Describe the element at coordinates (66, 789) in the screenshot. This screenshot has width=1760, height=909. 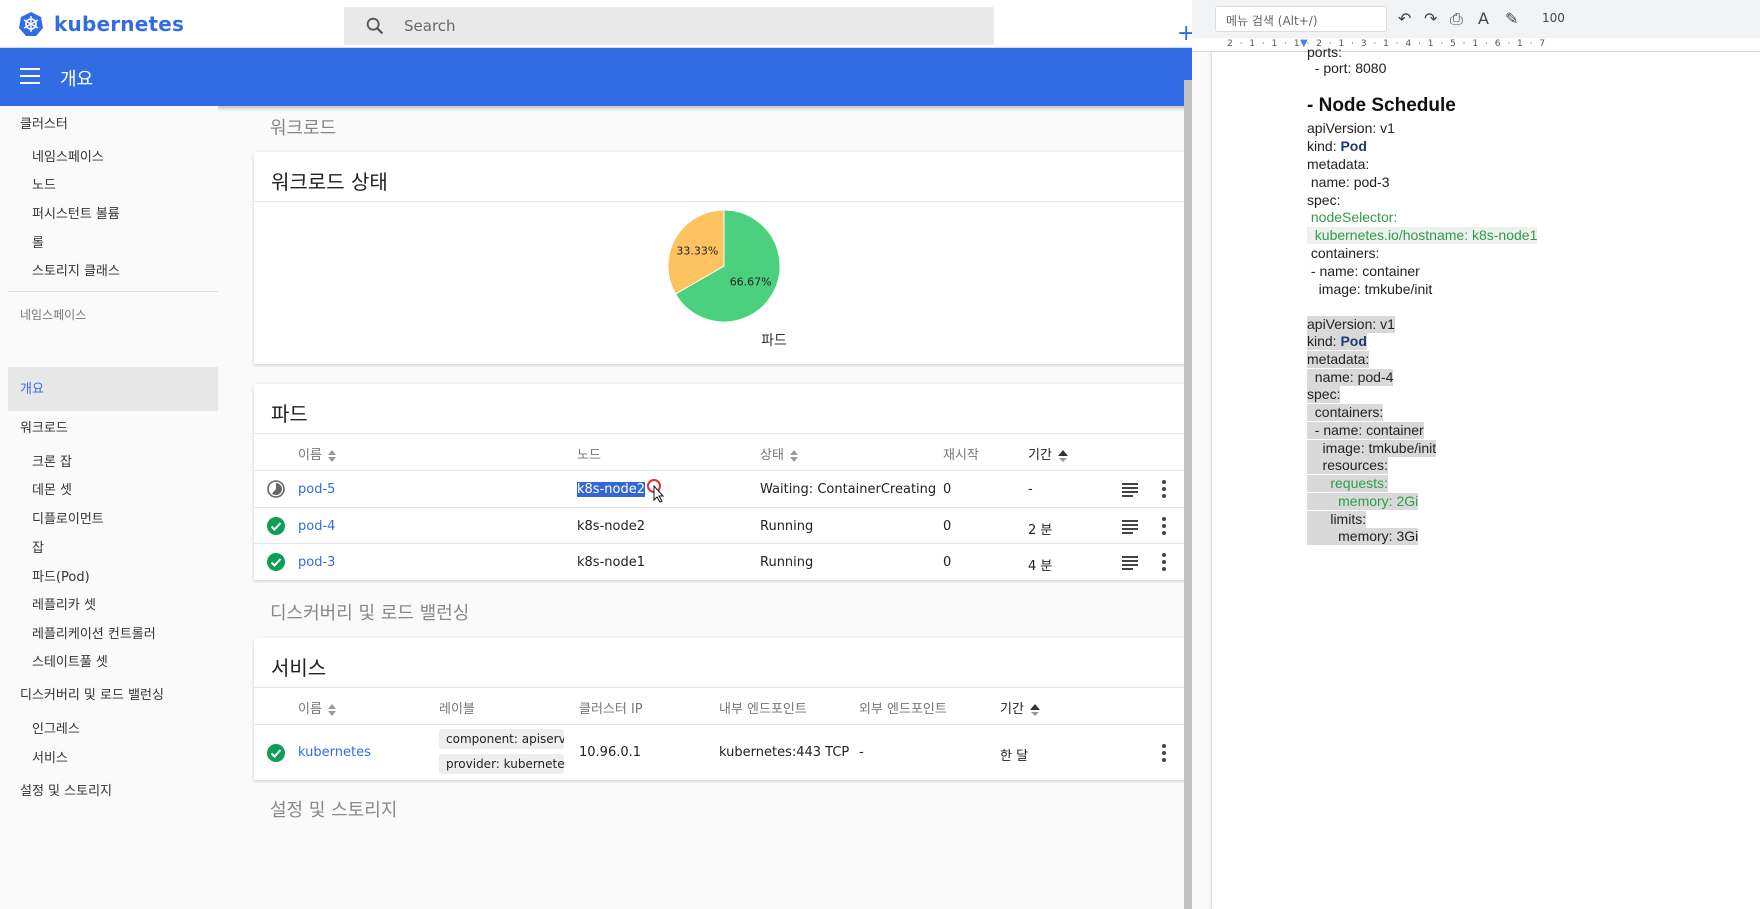
I see `sidebar-item-config-storage: 설정 및 스토리지` at that location.